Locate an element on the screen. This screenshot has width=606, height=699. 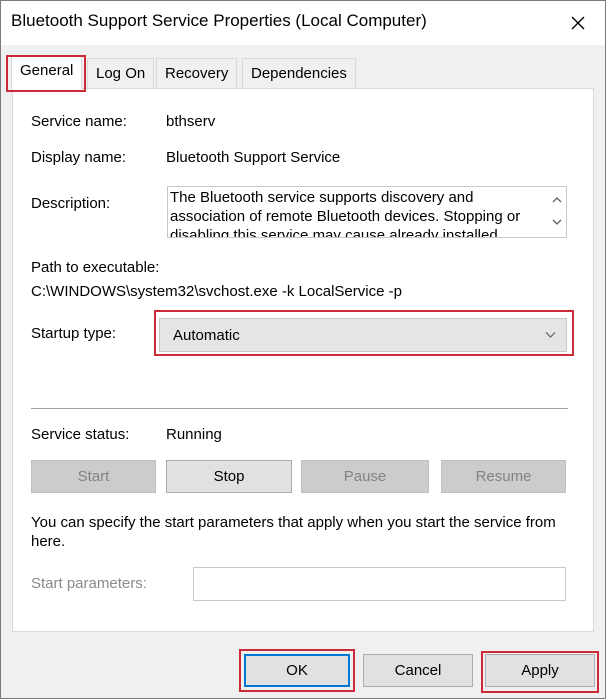
service-name-label: Service name: is located at coordinates (79, 121).